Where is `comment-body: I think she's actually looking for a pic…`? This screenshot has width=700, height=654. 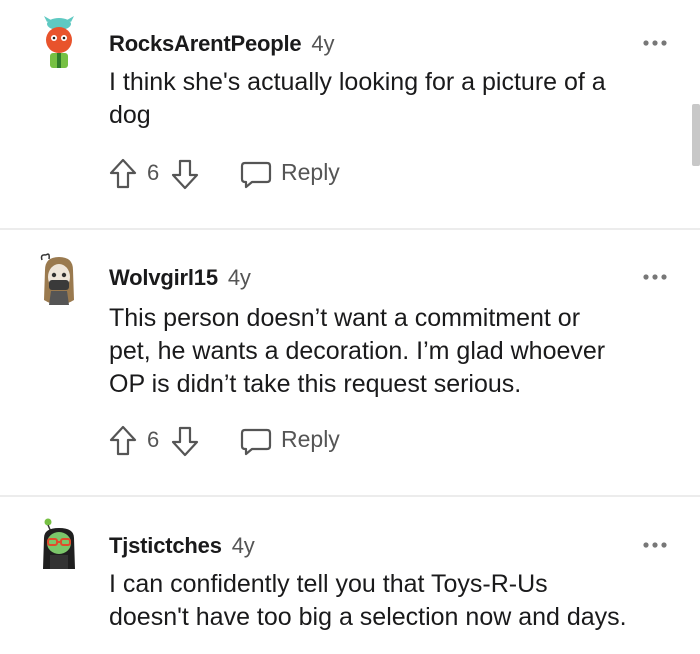 comment-body: I think she's actually looking for a pic… is located at coordinates (357, 98).